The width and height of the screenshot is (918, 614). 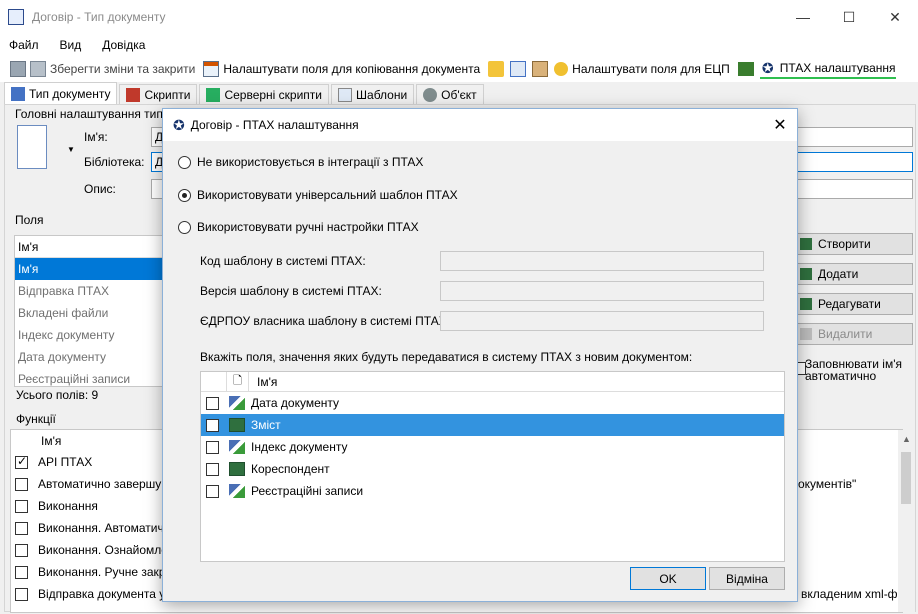 I want to click on menu-file: Файл, so click(x=24, y=45).